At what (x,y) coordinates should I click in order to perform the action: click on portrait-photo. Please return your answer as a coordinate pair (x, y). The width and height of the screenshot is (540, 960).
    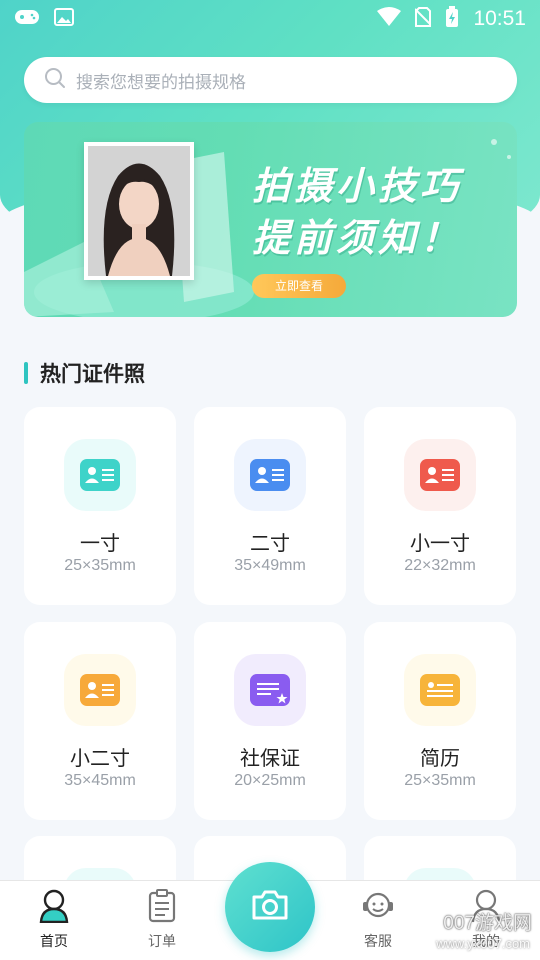
    Looking at the image, I should click on (139, 211).